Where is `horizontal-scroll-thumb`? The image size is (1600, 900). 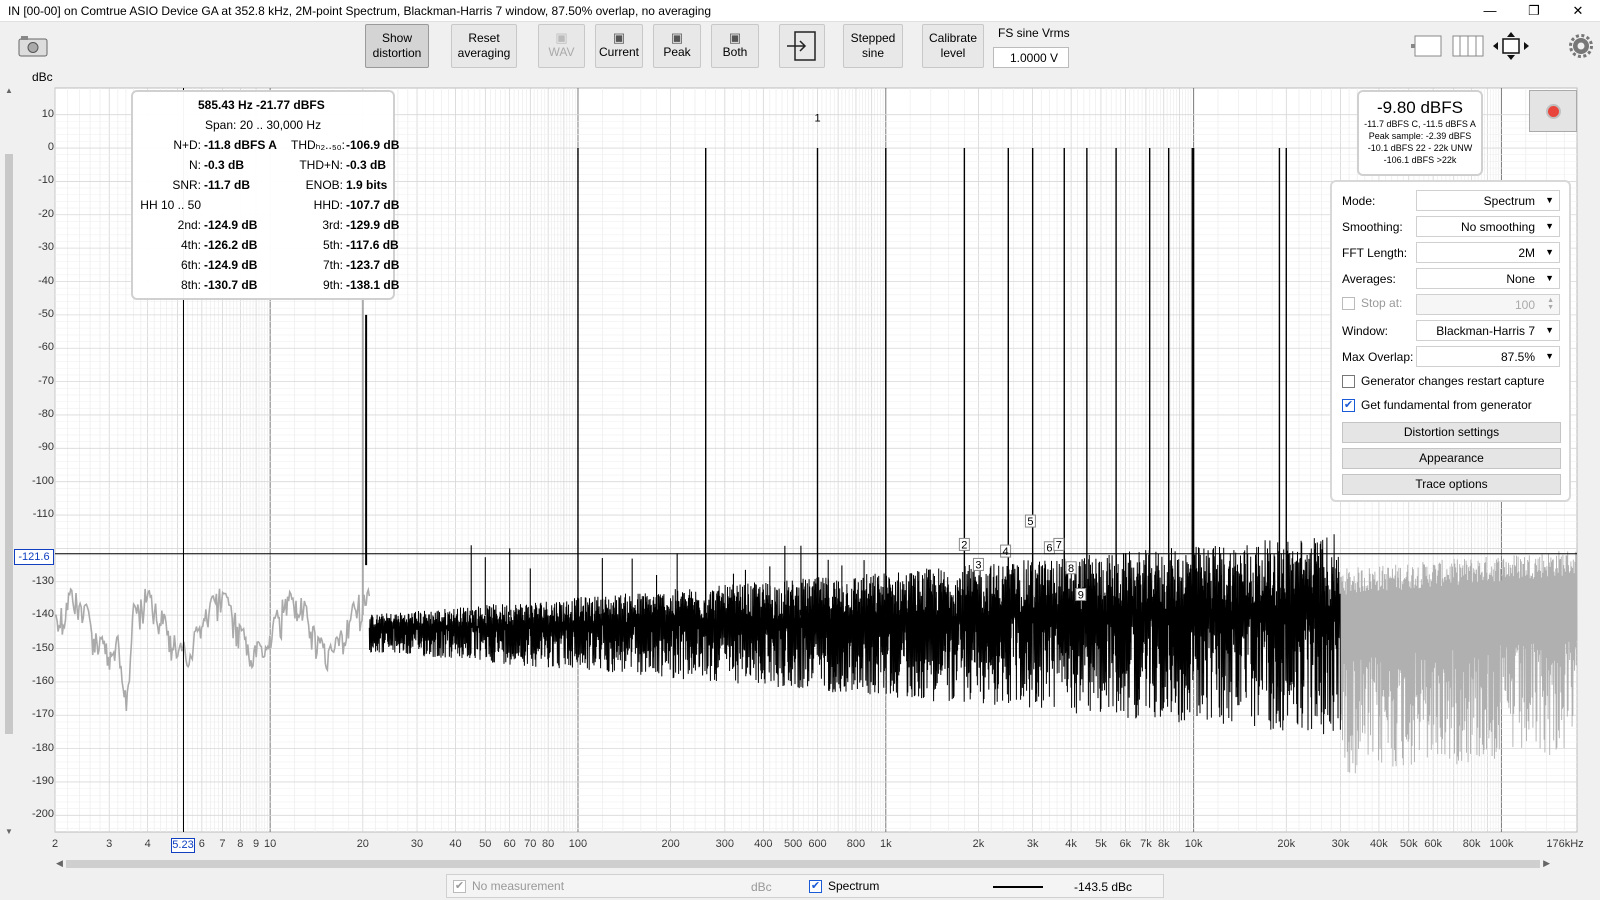 horizontal-scroll-thumb is located at coordinates (803, 864).